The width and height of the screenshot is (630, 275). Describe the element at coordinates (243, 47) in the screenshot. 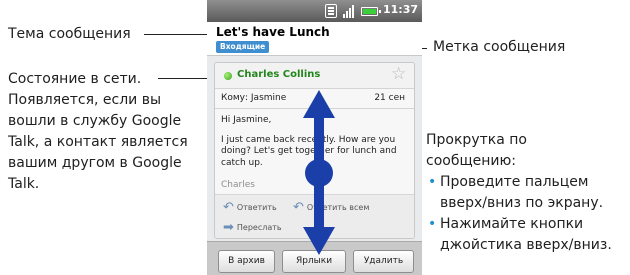

I see `message-label-badge: Входящие` at that location.